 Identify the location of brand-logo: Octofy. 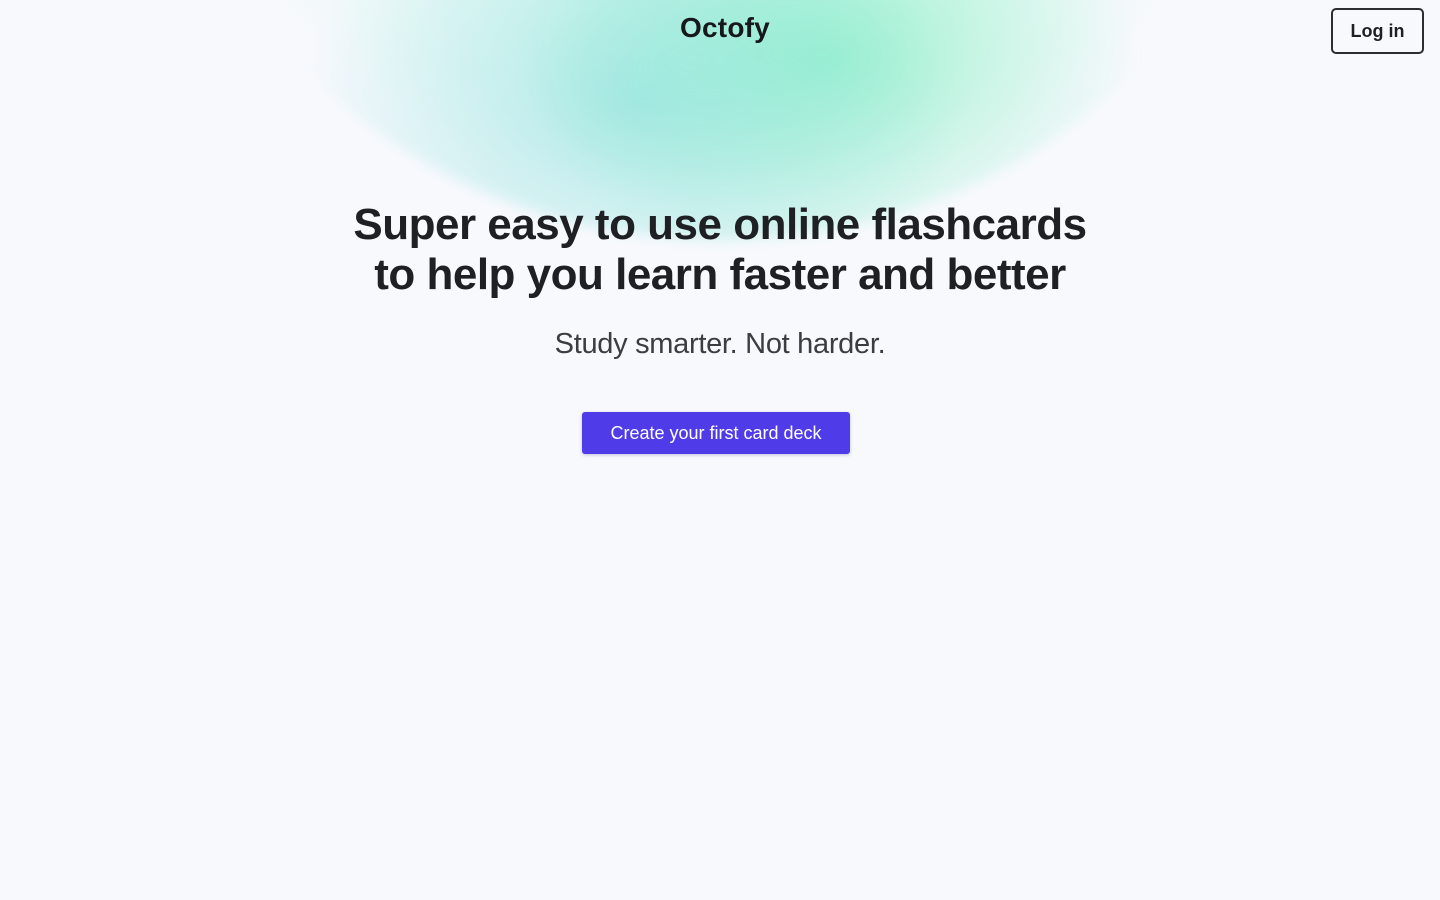
(720, 28).